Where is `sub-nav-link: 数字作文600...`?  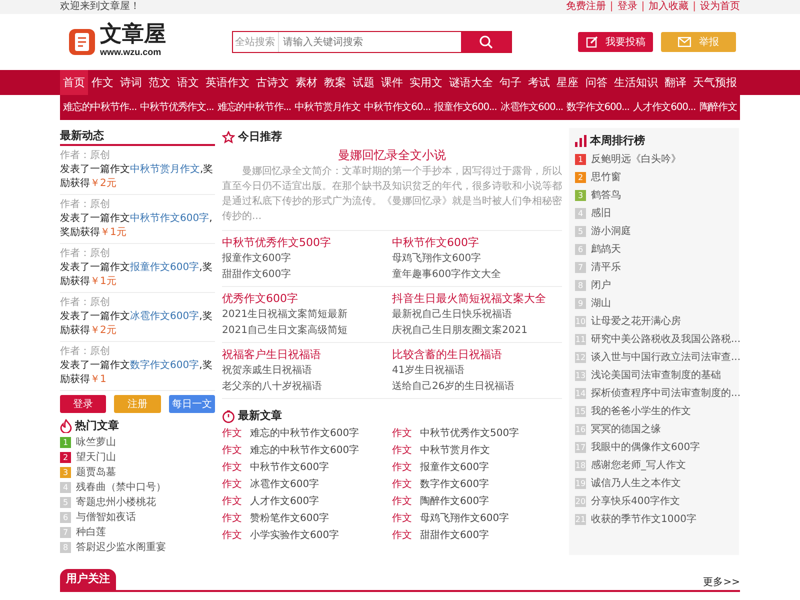 sub-nav-link: 数字作文600... is located at coordinates (598, 107).